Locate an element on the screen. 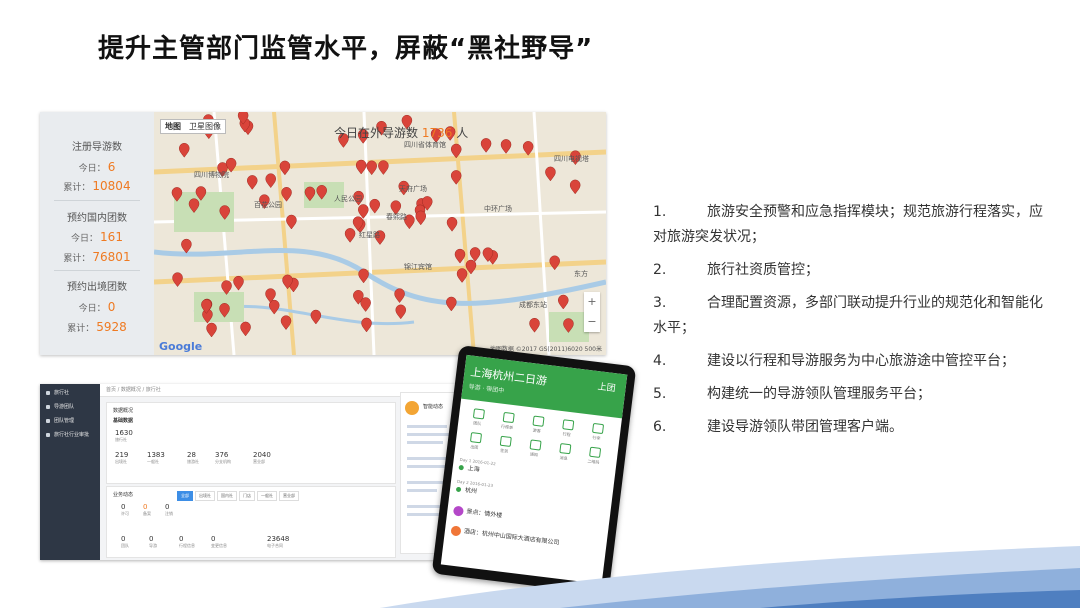 The width and height of the screenshot is (1080, 608). metric: 219 出境社 is located at coordinates (122, 457).